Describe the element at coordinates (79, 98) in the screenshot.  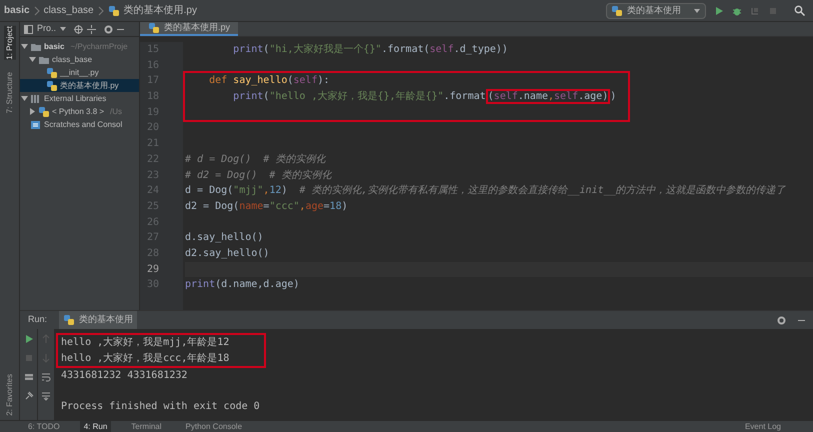
I see `tree-item: External Libraries` at that location.